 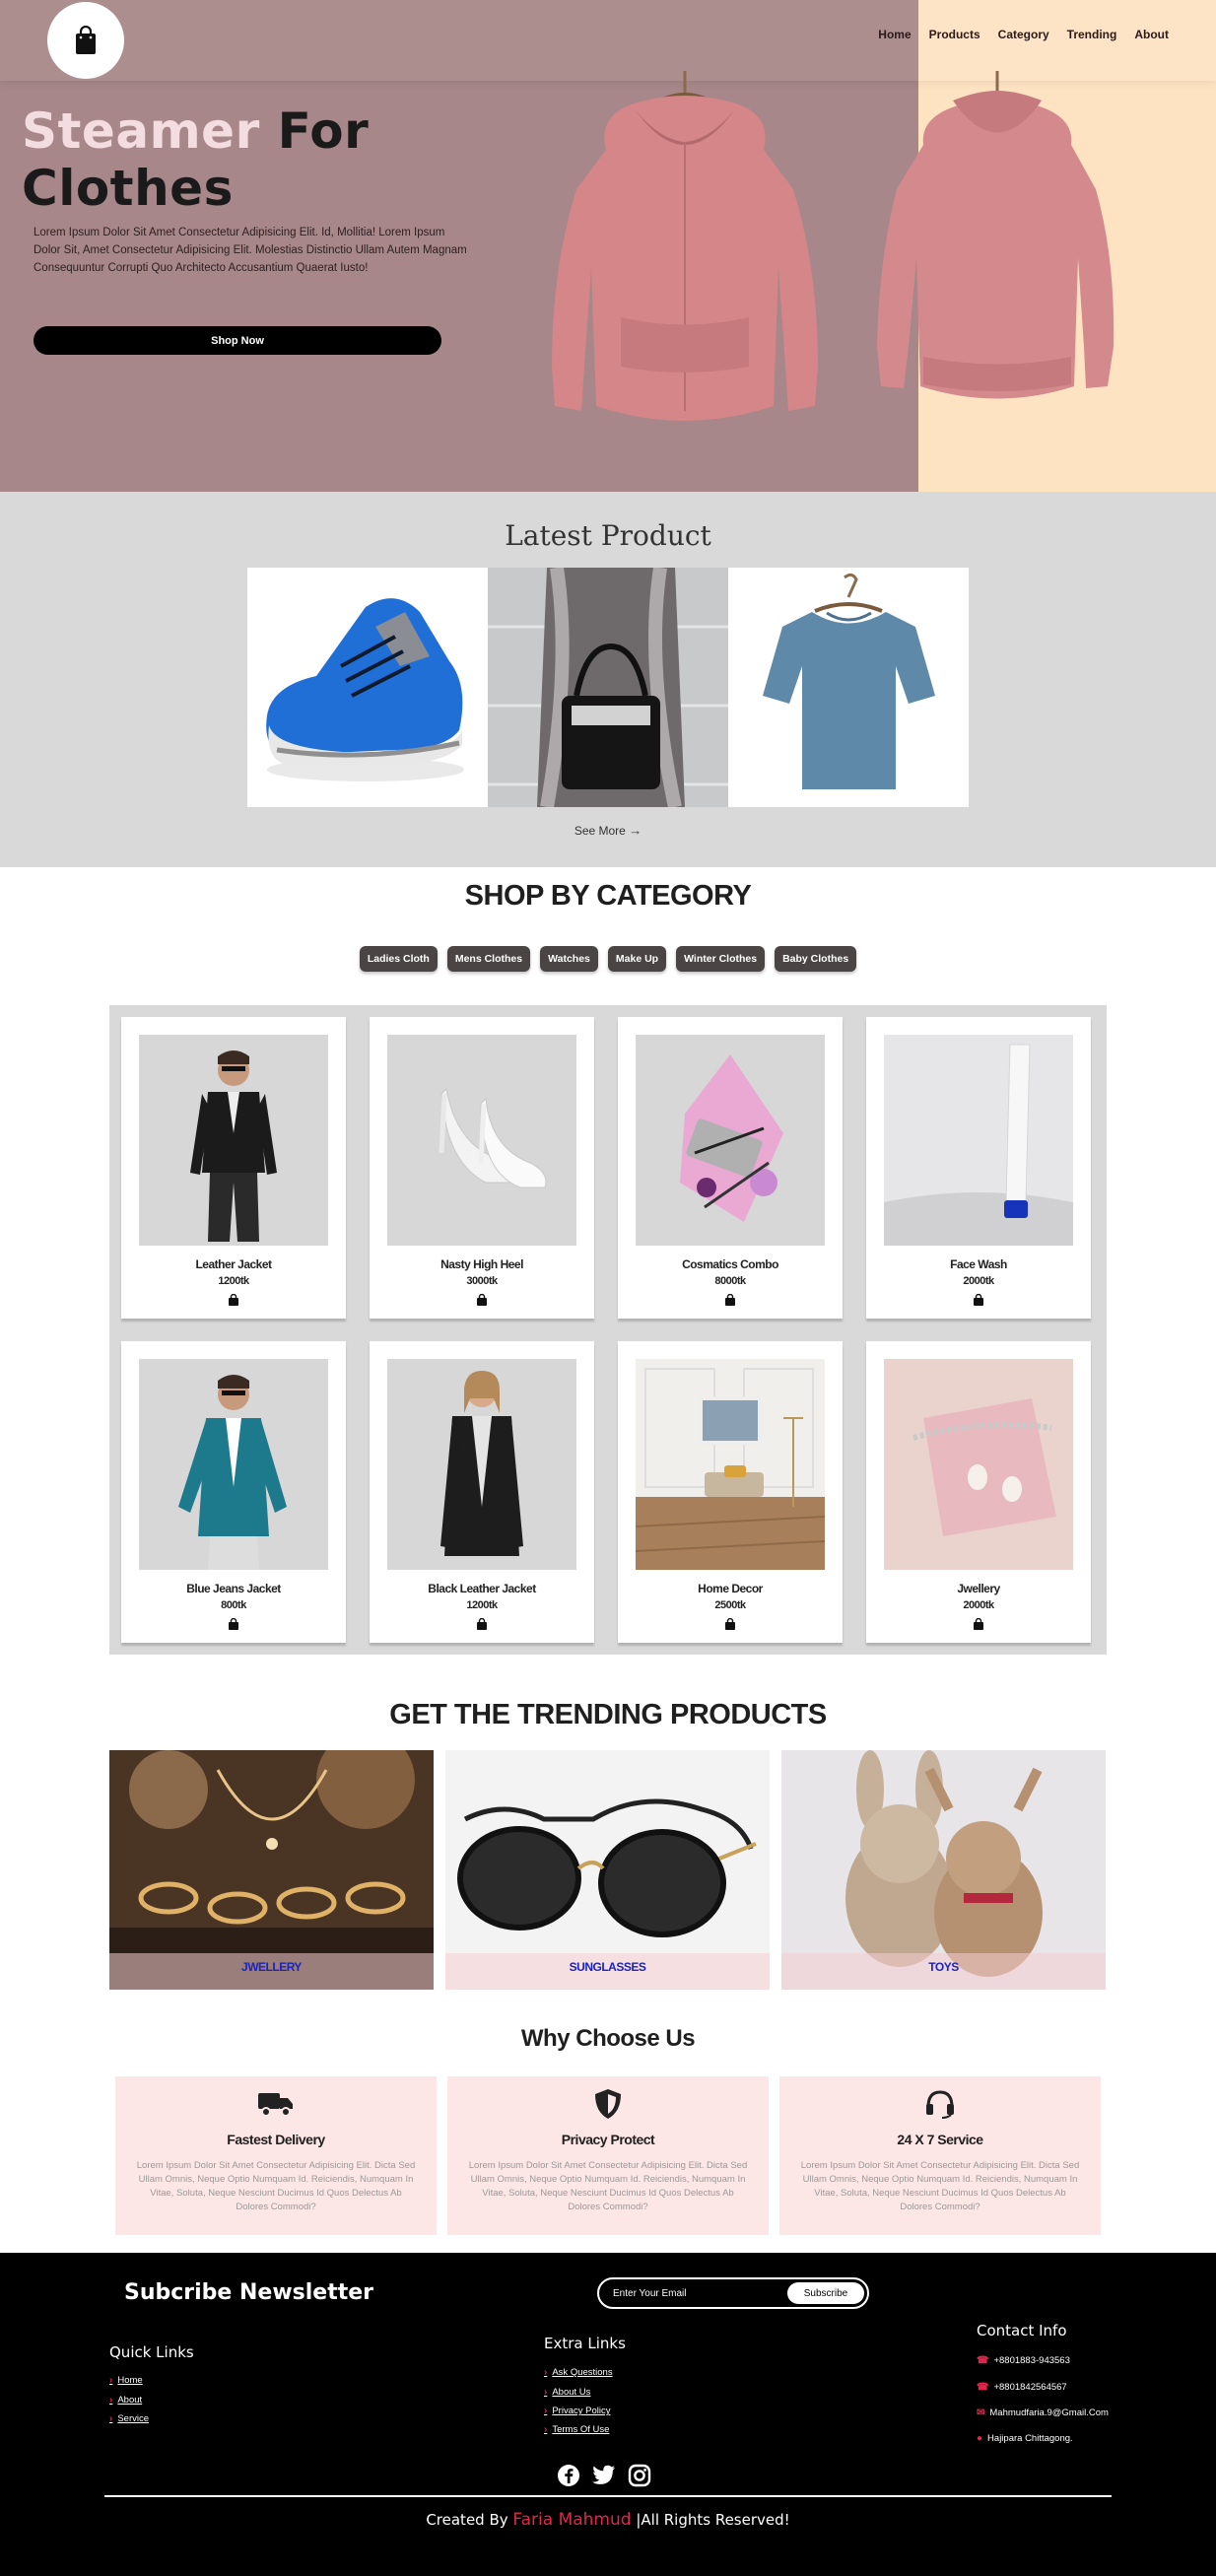 What do you see at coordinates (978, 1492) in the screenshot?
I see `product-card: Jwellery 2000tk` at bounding box center [978, 1492].